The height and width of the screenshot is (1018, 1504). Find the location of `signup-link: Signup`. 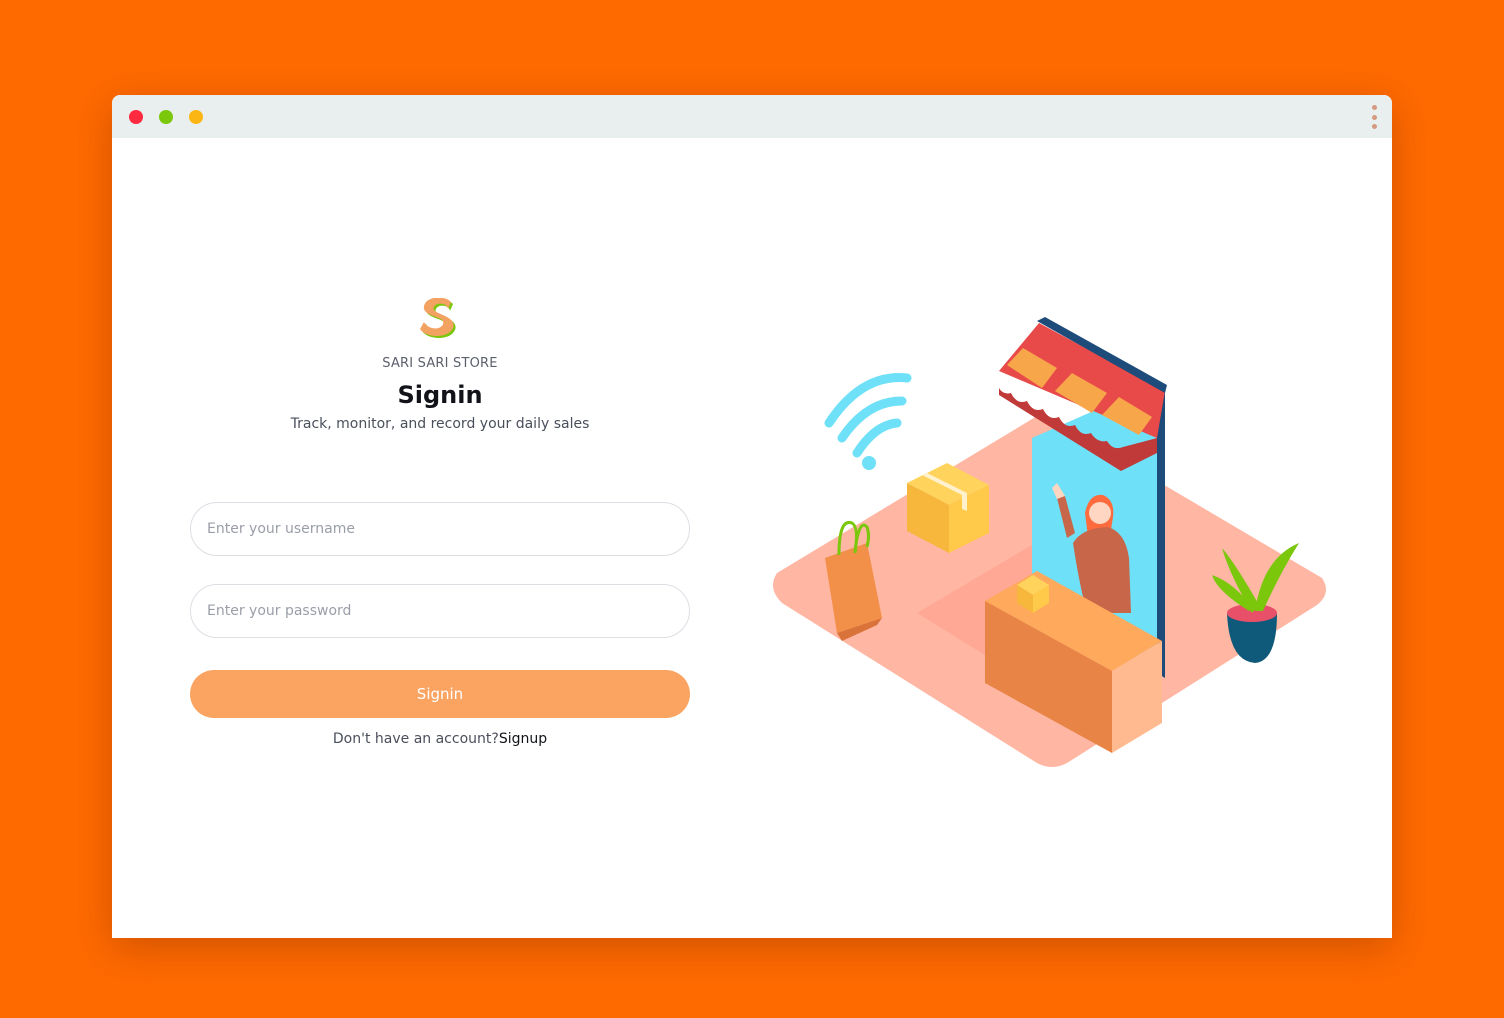

signup-link: Signup is located at coordinates (523, 739).